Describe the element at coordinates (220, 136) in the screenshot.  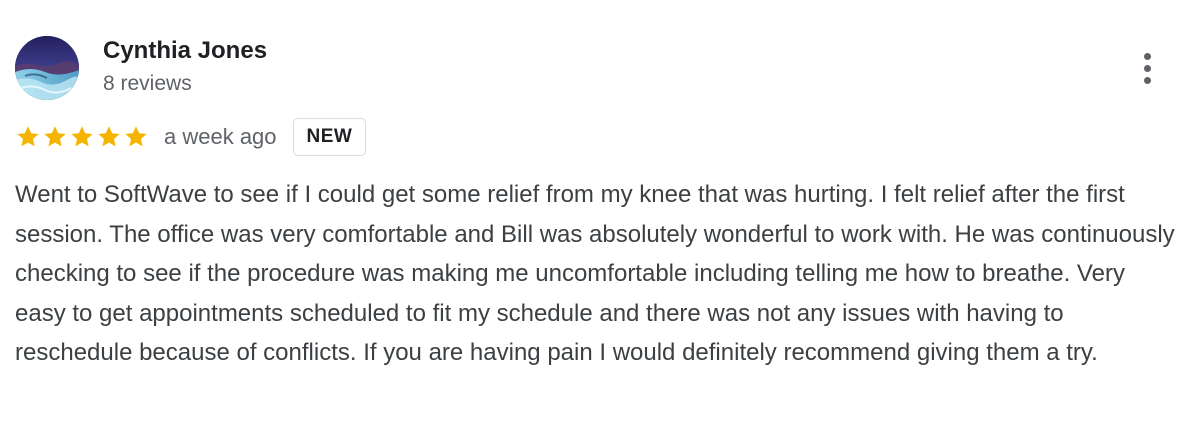
I see `review-date: a week ago` at that location.